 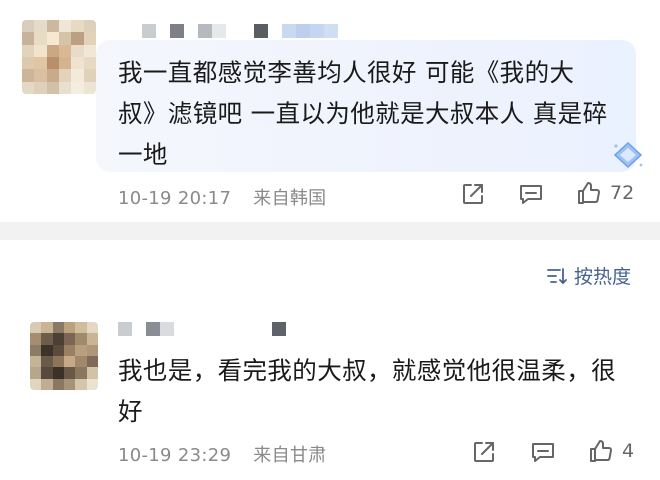 I want to click on comment-line: 好, so click(x=130, y=411).